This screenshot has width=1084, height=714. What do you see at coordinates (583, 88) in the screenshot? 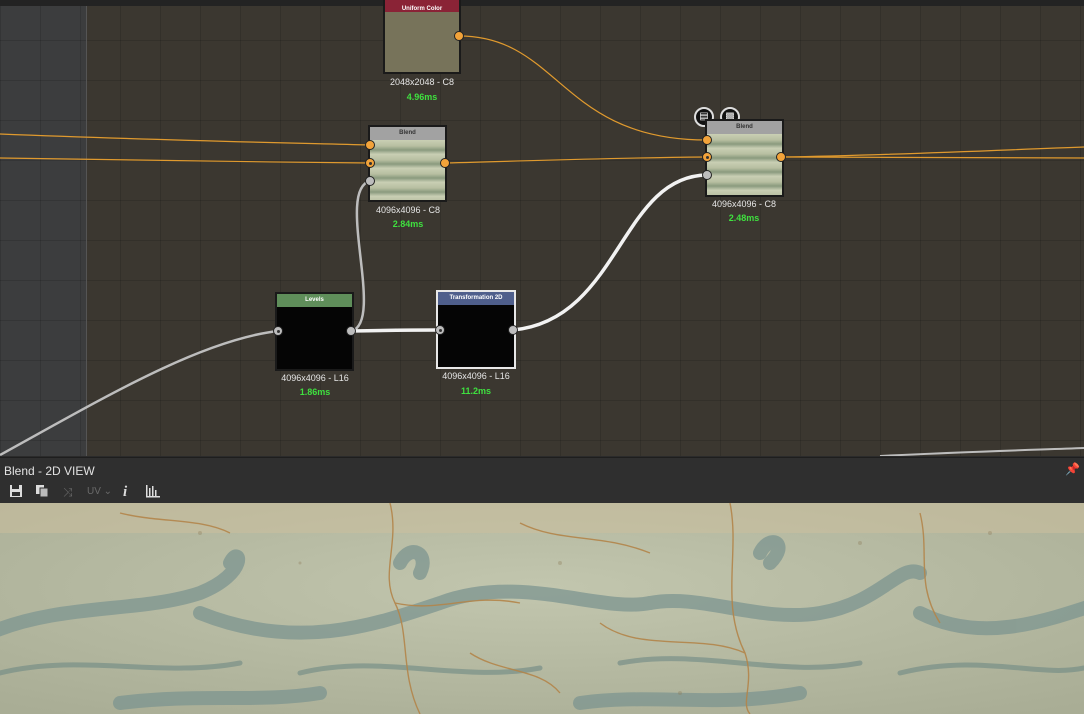
I see `wire-uniform-to-blend2` at bounding box center [583, 88].